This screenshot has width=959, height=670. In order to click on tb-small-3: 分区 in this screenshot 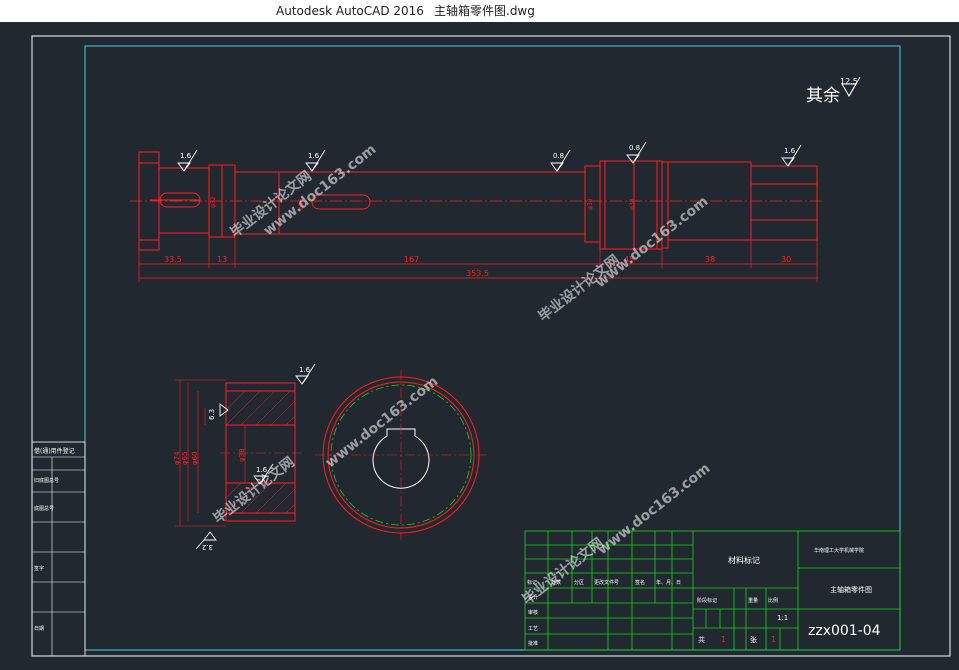, I will do `click(579, 582)`.